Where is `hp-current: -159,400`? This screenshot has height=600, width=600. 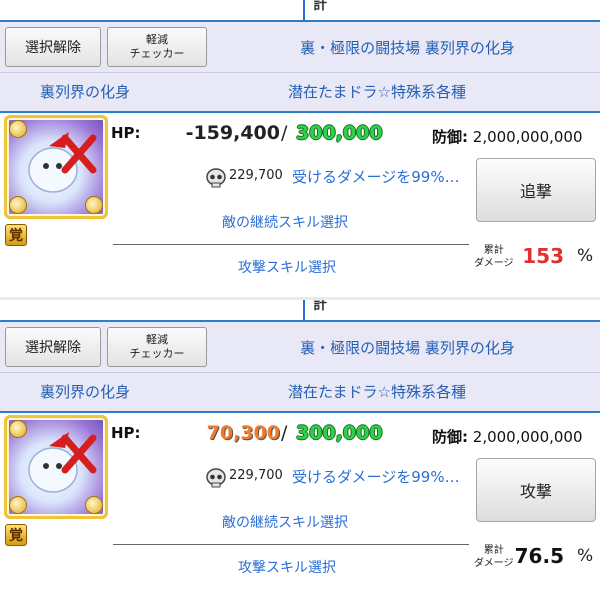
hp-current: -159,400 is located at coordinates (232, 133).